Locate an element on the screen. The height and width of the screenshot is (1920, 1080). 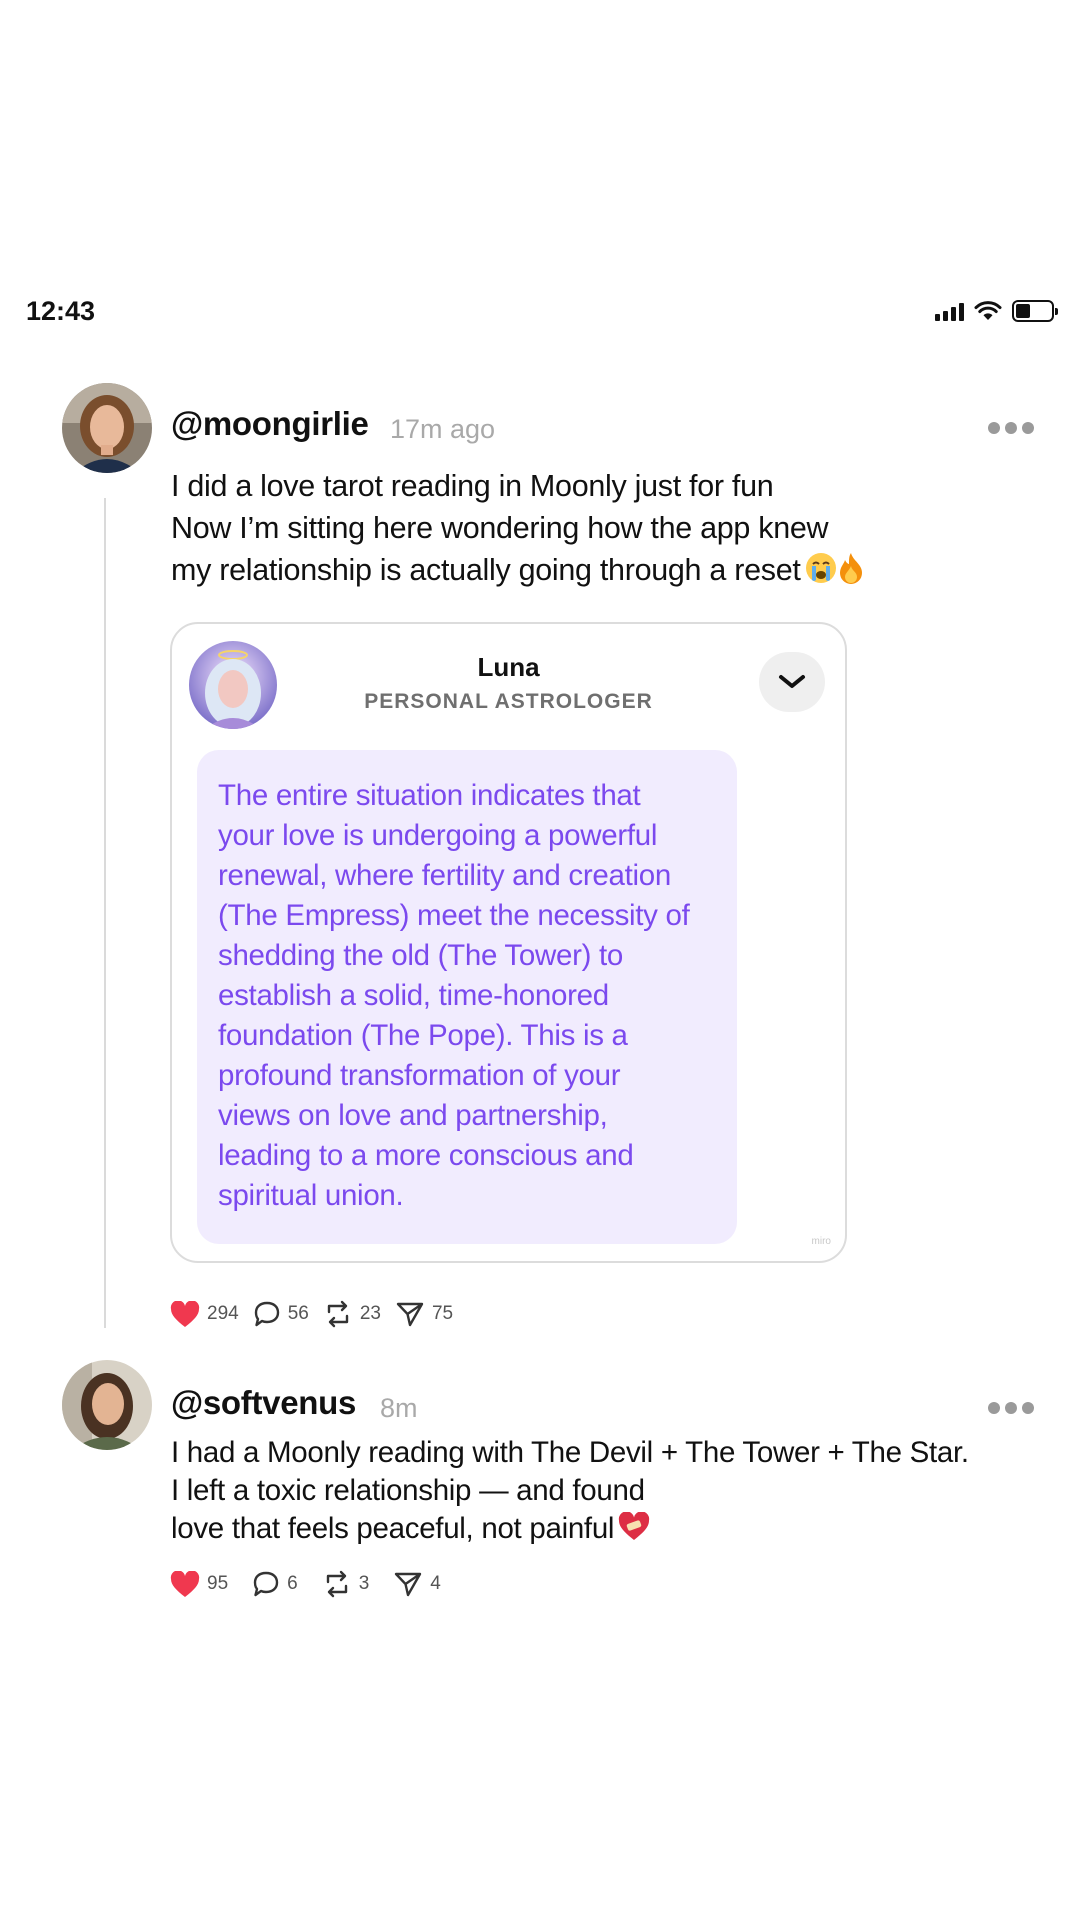
cellular-signal-icon is located at coordinates (949, 311).